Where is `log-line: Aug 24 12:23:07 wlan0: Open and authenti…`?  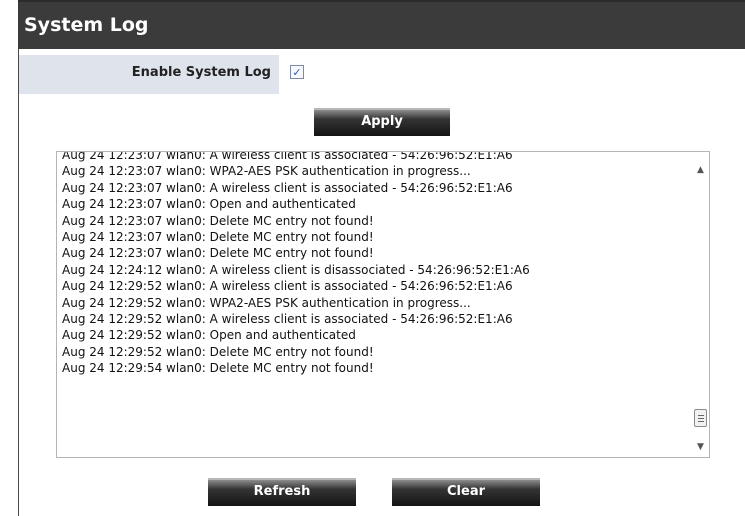
log-line: Aug 24 12:23:07 wlan0: Open and authenti… is located at coordinates (209, 204).